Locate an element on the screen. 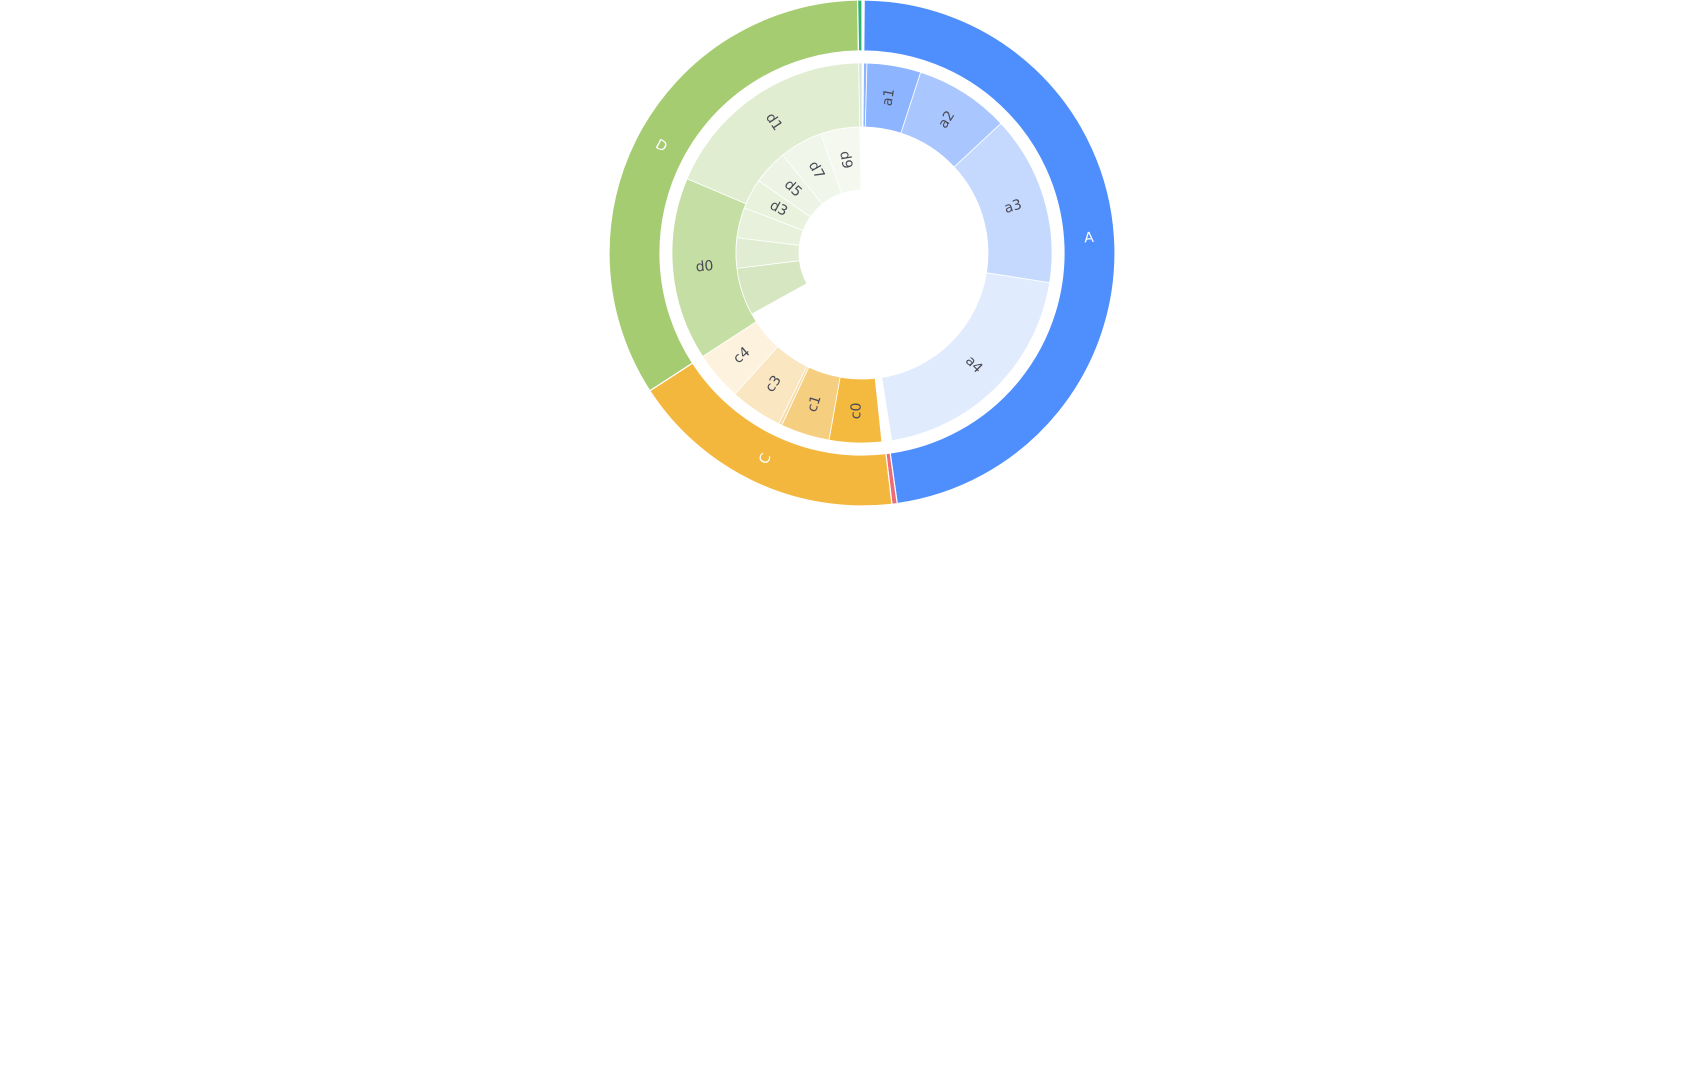 This screenshot has width=1704, height=1069. label-c0: c0 is located at coordinates (856, 410).